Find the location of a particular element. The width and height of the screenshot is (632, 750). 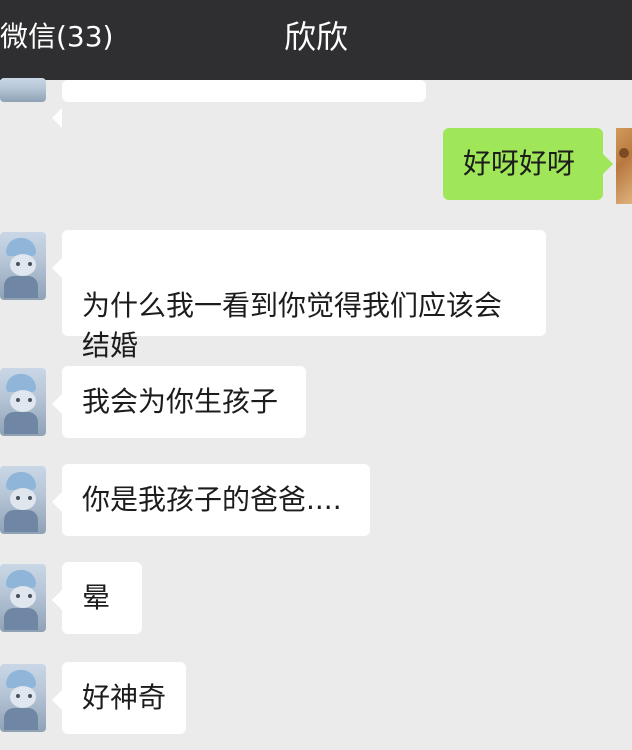

message-text: 晕 is located at coordinates (96, 597).